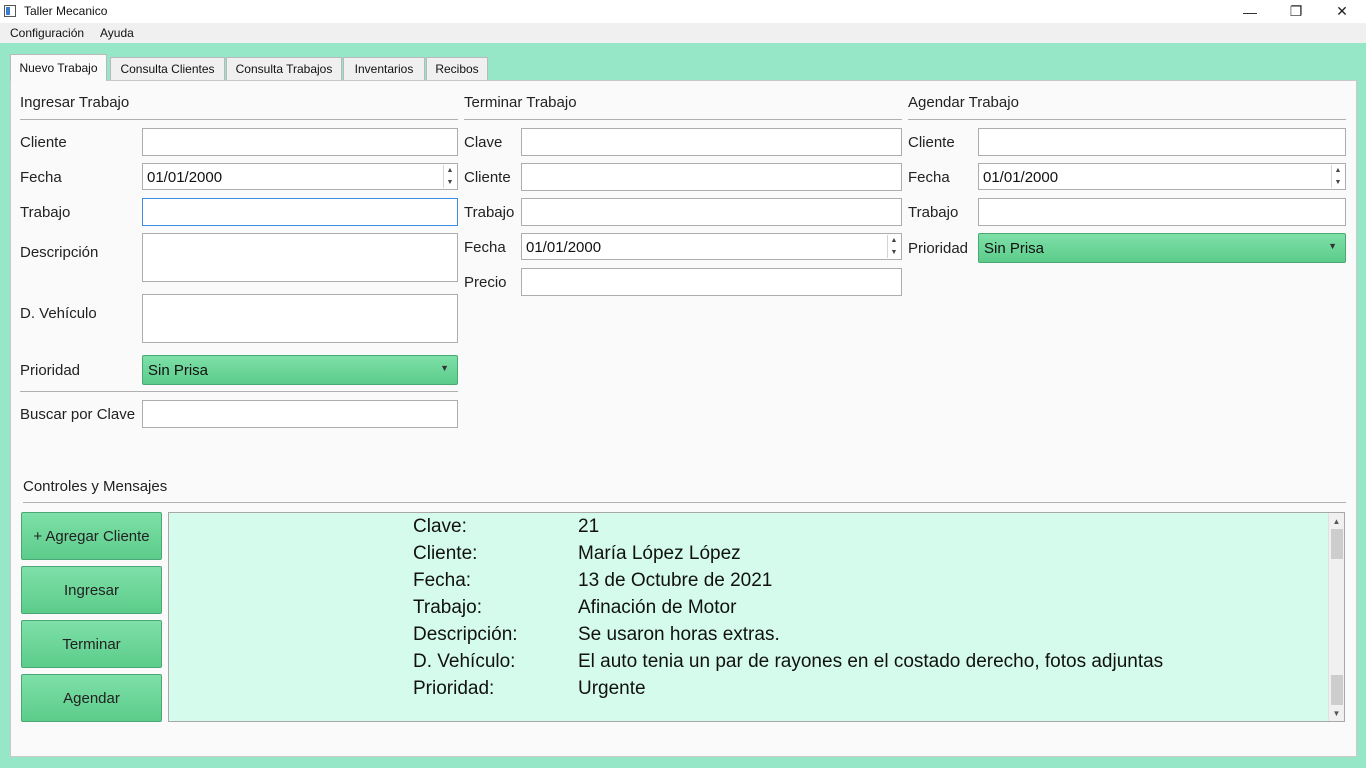  What do you see at coordinates (41, 177) in the screenshot?
I see `ingresar-fecha-label: Fecha` at bounding box center [41, 177].